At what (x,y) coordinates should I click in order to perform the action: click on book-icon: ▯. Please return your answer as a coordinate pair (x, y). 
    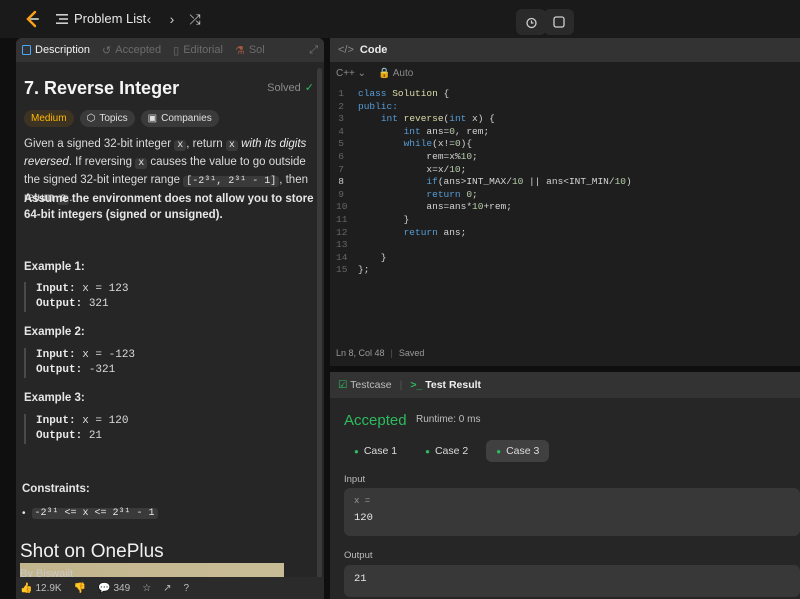
    Looking at the image, I should click on (176, 50).